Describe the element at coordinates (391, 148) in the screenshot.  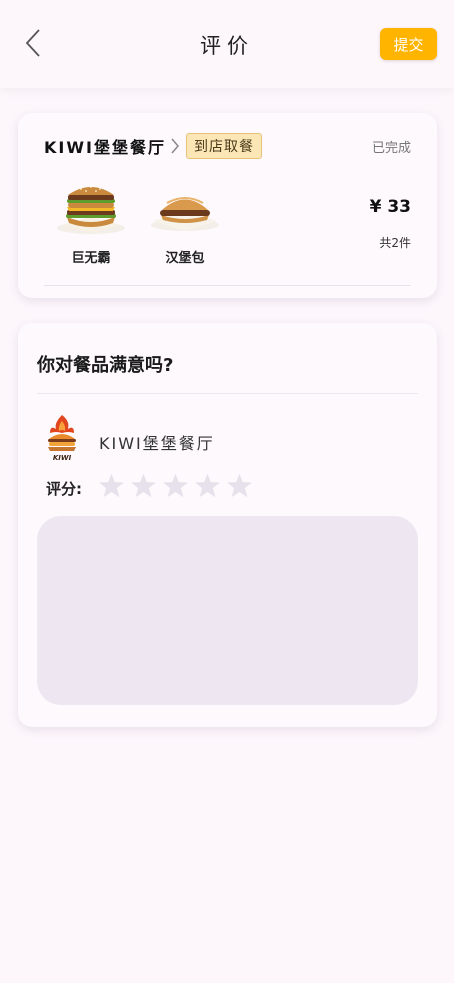
I see `order-status: 已完成` at that location.